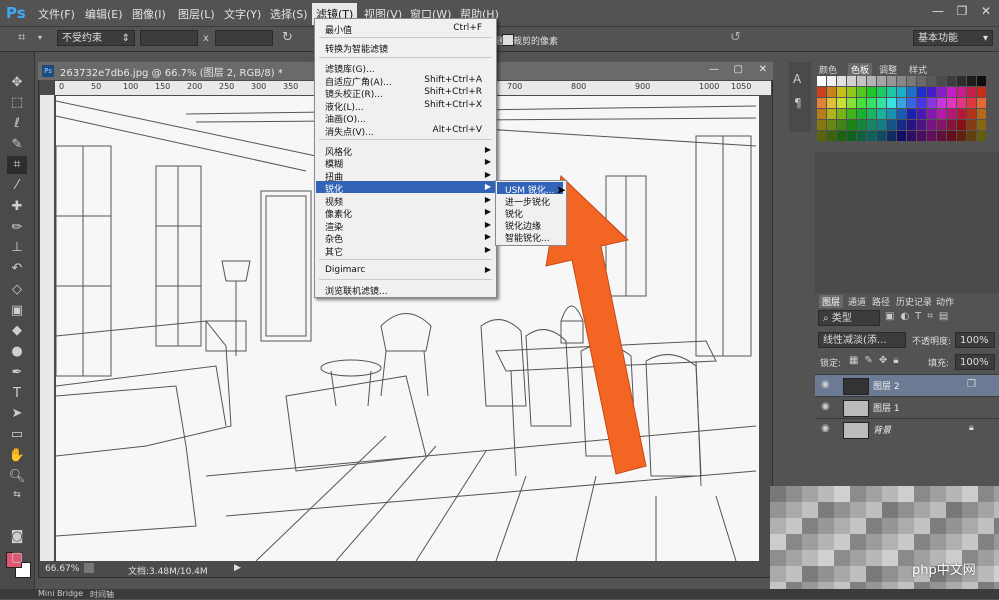 This screenshot has height=600, width=999. What do you see at coordinates (96, 38) in the screenshot?
I see `ratio-select: 不受约束 ⇕` at bounding box center [96, 38].